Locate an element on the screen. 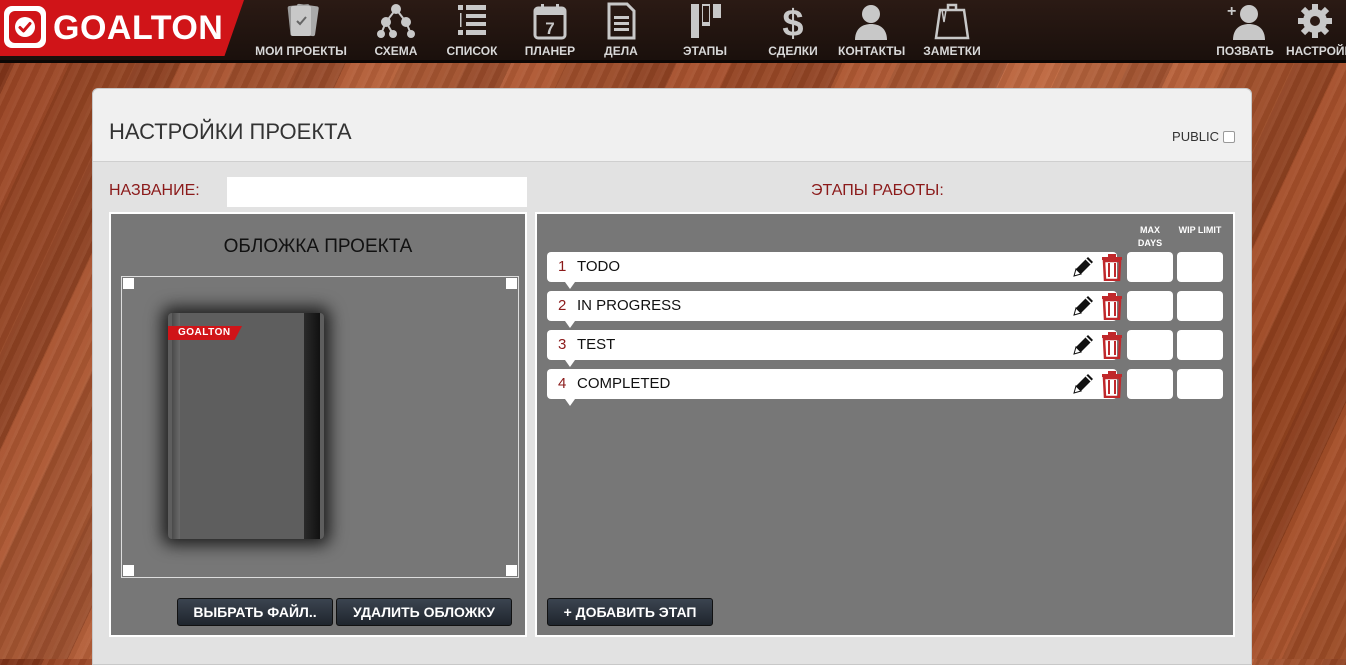  nav-my-projects: МОИ ПРОЕКТЫ is located at coordinates (301, 30).